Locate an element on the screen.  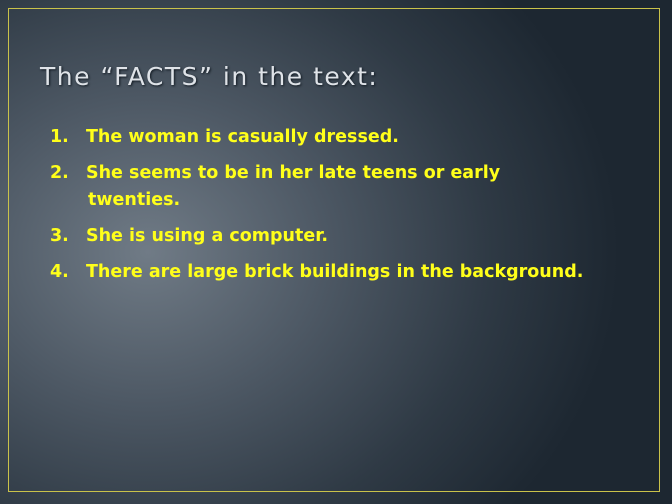
fact-text-continuation: twenties. is located at coordinates (134, 200).